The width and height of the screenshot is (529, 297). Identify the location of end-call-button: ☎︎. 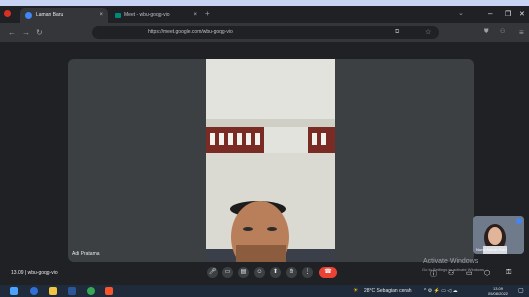
(328, 272).